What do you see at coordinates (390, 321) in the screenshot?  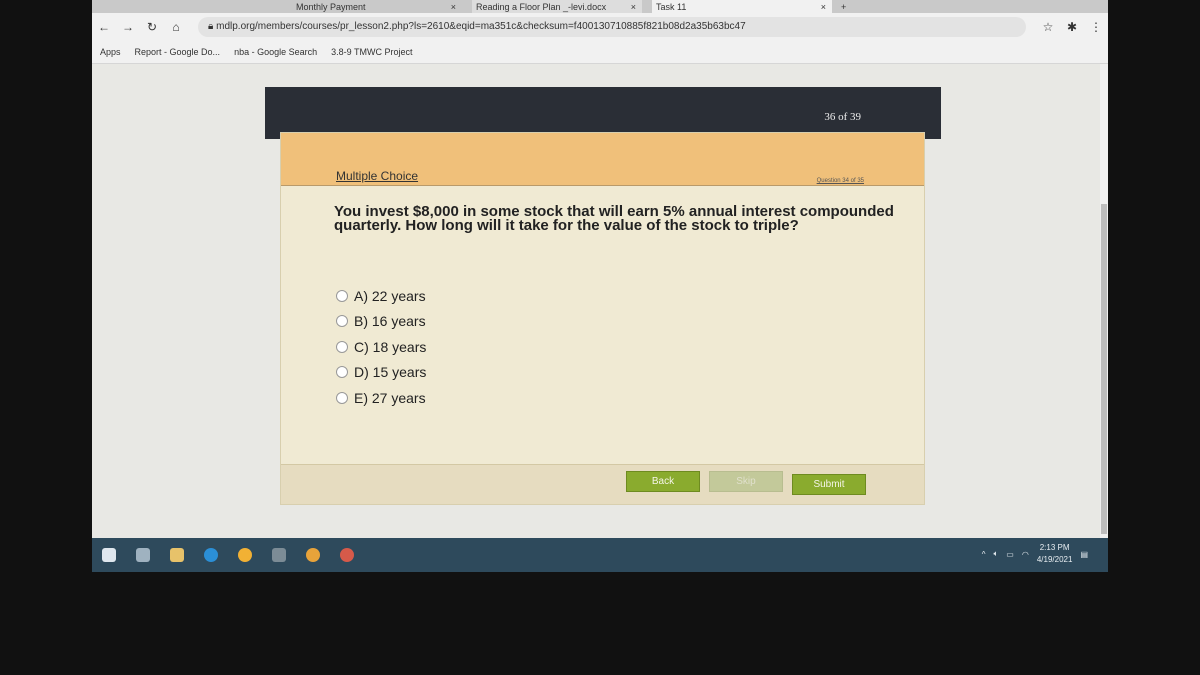 I see `option-label: B) 16 years` at bounding box center [390, 321].